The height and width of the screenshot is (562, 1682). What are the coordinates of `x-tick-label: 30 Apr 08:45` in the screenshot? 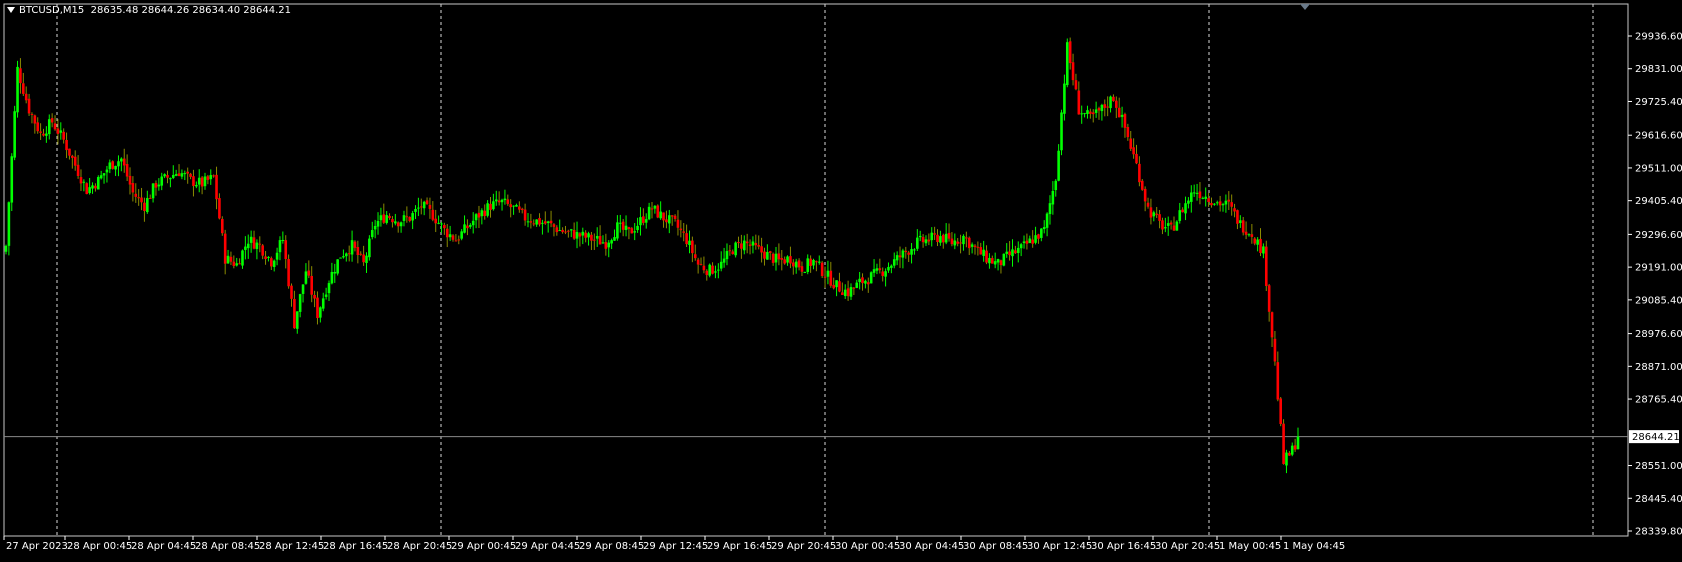 It's located at (995, 546).